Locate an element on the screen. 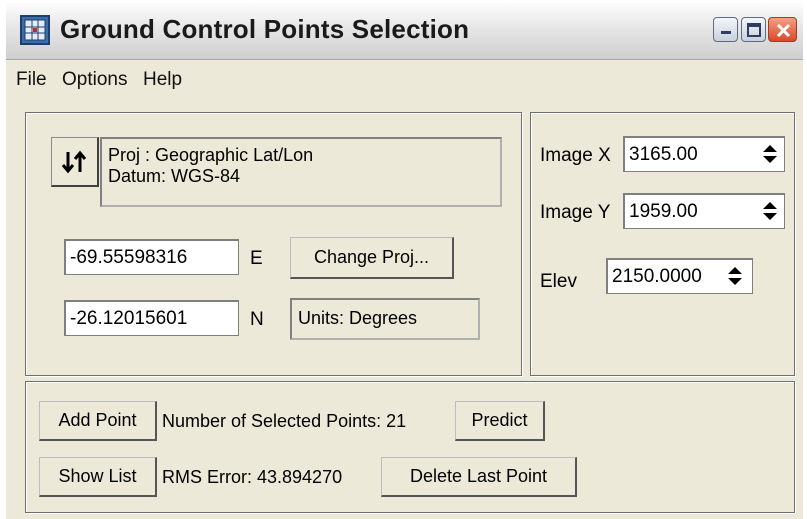  longitude-field: -69.55598316 is located at coordinates (151, 257).